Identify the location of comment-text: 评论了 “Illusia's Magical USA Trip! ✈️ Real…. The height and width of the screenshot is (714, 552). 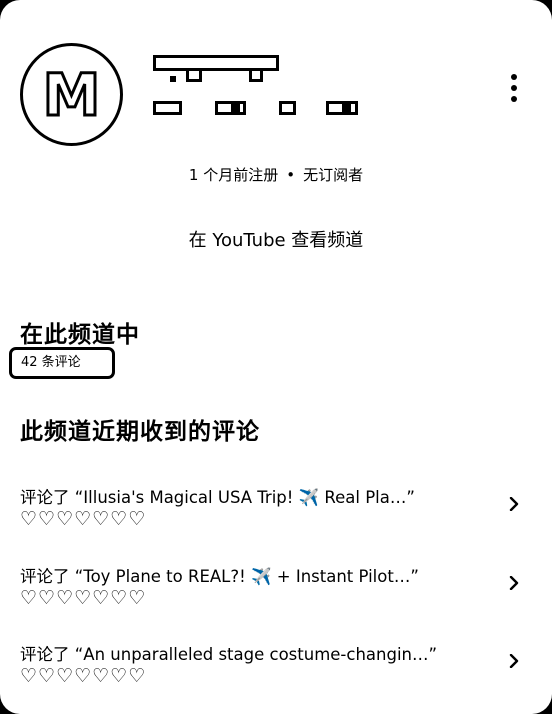
(217, 497).